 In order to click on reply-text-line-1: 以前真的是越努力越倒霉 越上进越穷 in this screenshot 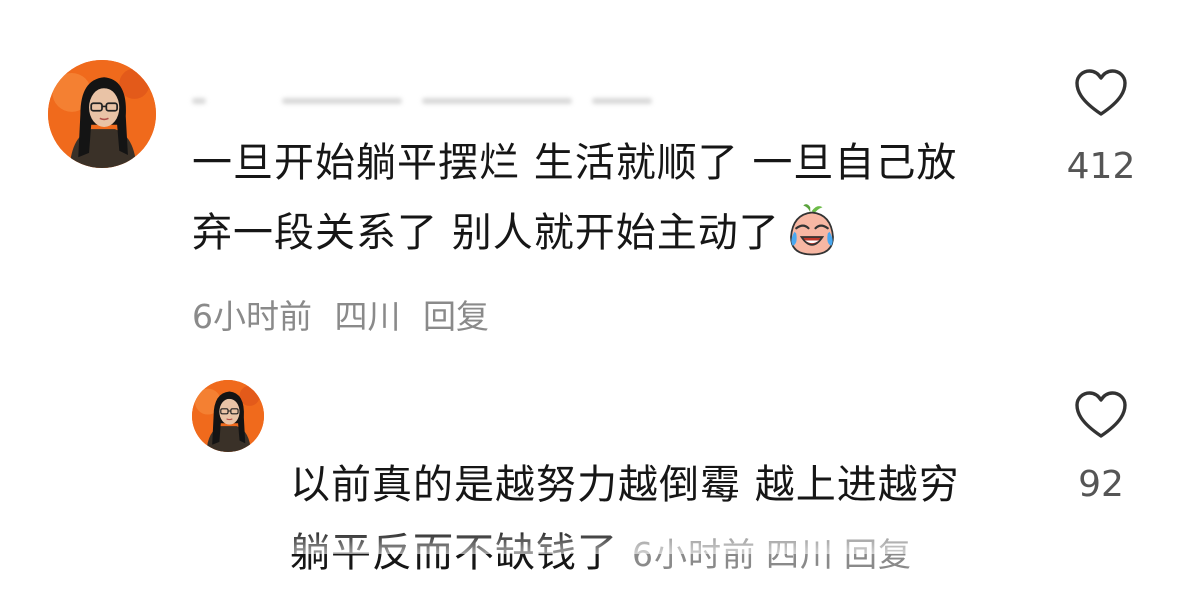, I will do `click(625, 485)`.